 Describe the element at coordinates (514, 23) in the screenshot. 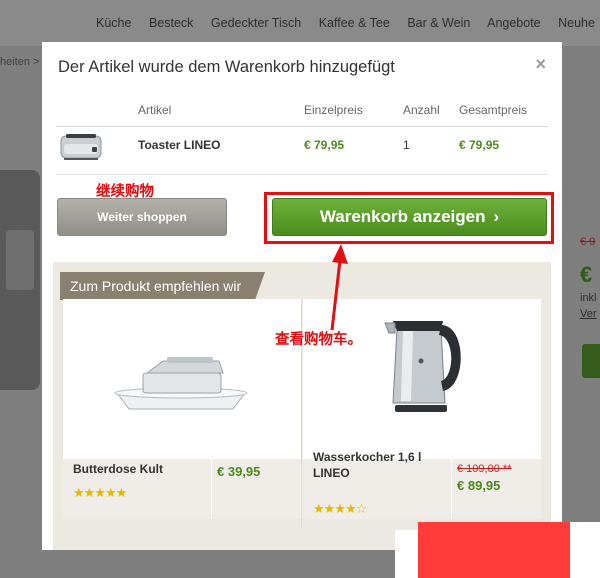

I see `nav-item-angebote: Angebote` at that location.